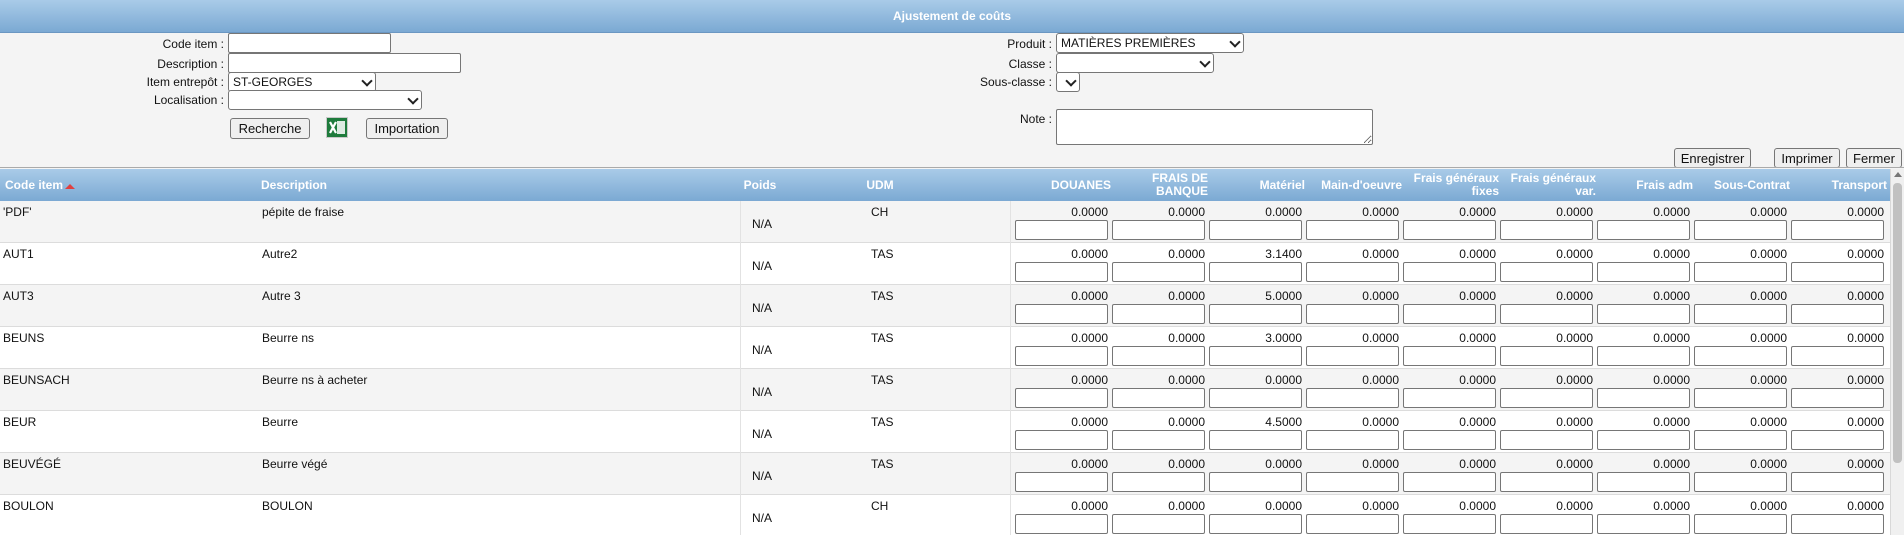 Image resolution: width=1904 pixels, height=535 pixels. Describe the element at coordinates (1644, 185) in the screenshot. I see `column-header-frais-adm: Frais adm` at that location.